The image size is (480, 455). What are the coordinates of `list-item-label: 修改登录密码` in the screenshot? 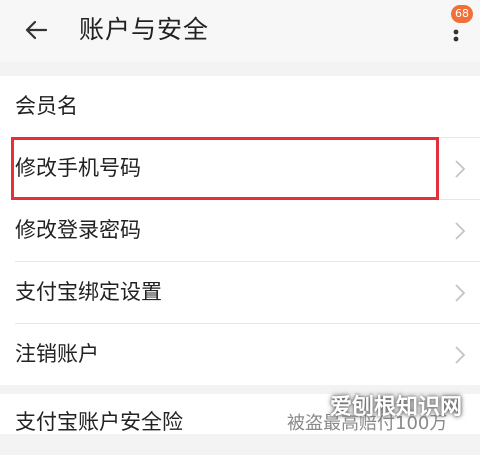 It's located at (78, 230).